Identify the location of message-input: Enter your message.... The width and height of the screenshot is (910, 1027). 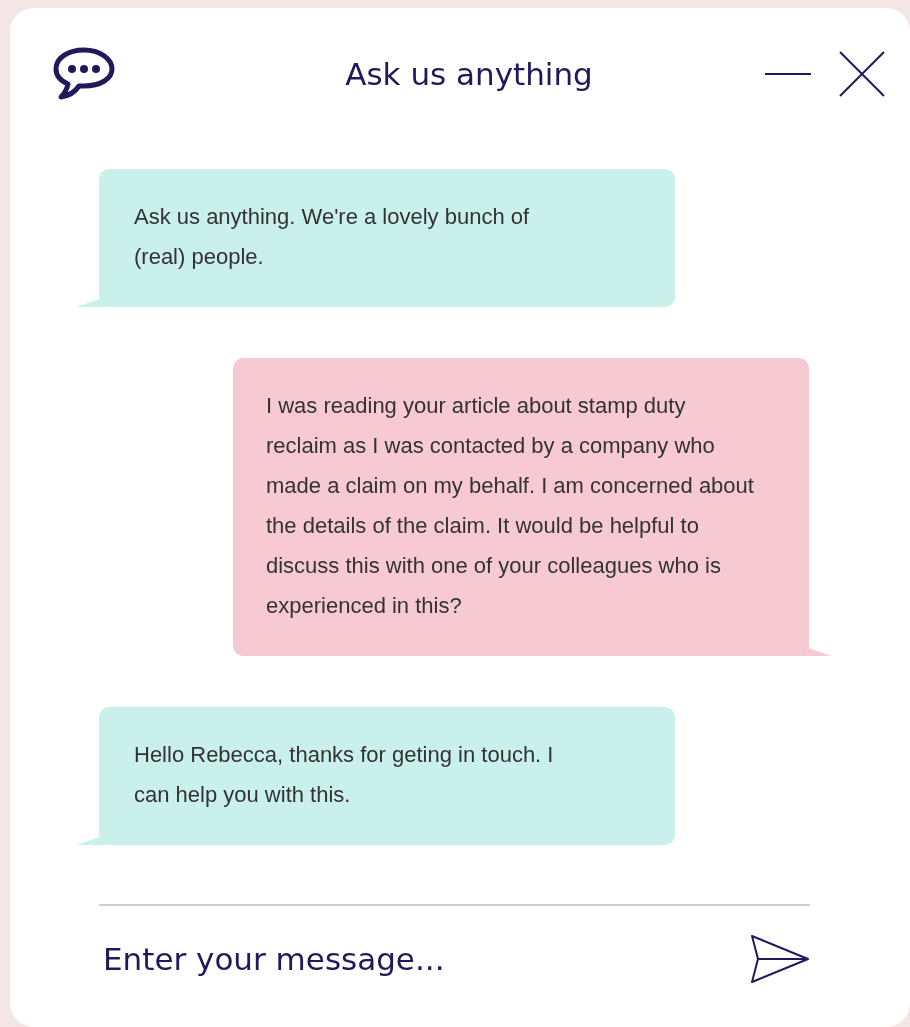
(424, 959).